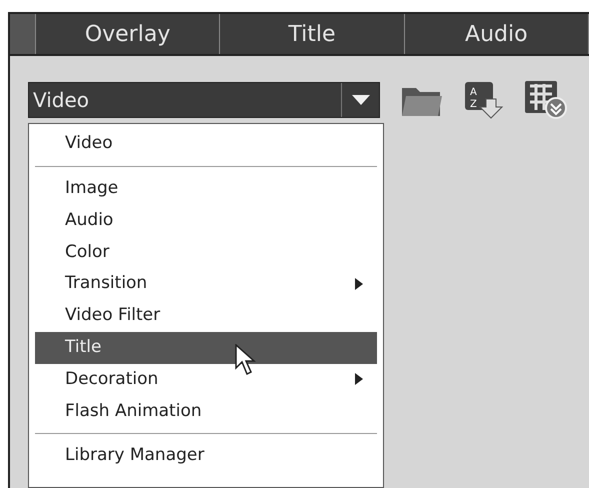 This screenshot has width=589, height=488. What do you see at coordinates (206, 188) in the screenshot?
I see `menu-item: Image` at bounding box center [206, 188].